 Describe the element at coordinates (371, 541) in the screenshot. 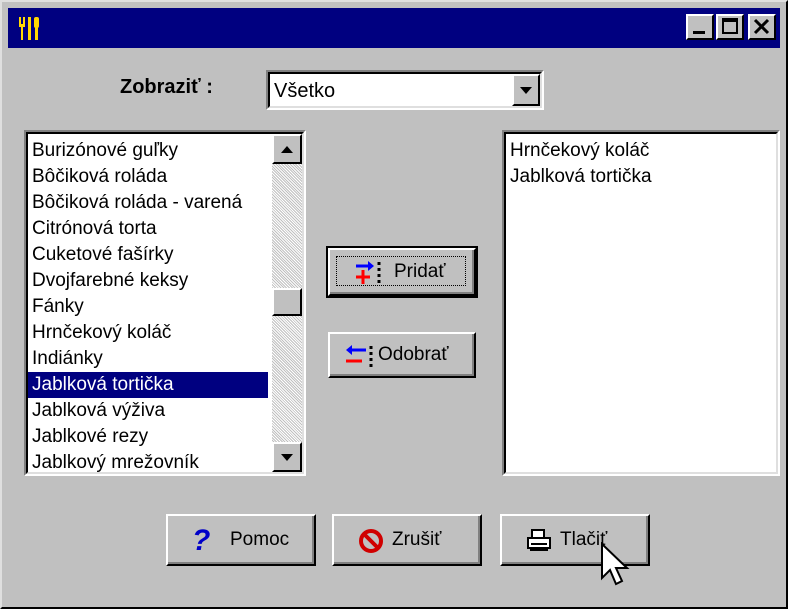

I see `no-entry-icon` at that location.